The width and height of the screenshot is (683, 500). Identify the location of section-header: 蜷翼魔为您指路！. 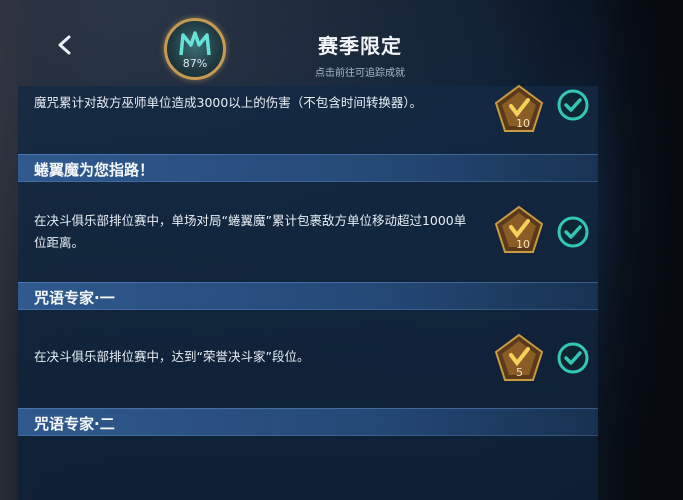
(308, 168).